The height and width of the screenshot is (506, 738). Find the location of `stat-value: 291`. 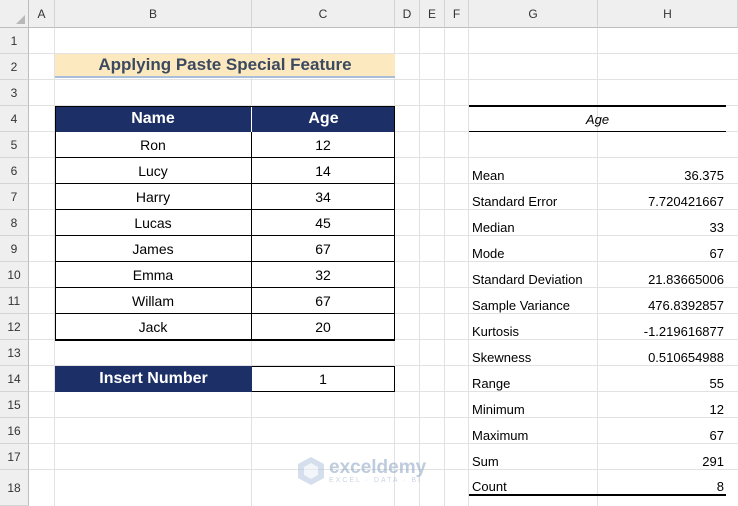

stat-value: 291 is located at coordinates (649, 461).